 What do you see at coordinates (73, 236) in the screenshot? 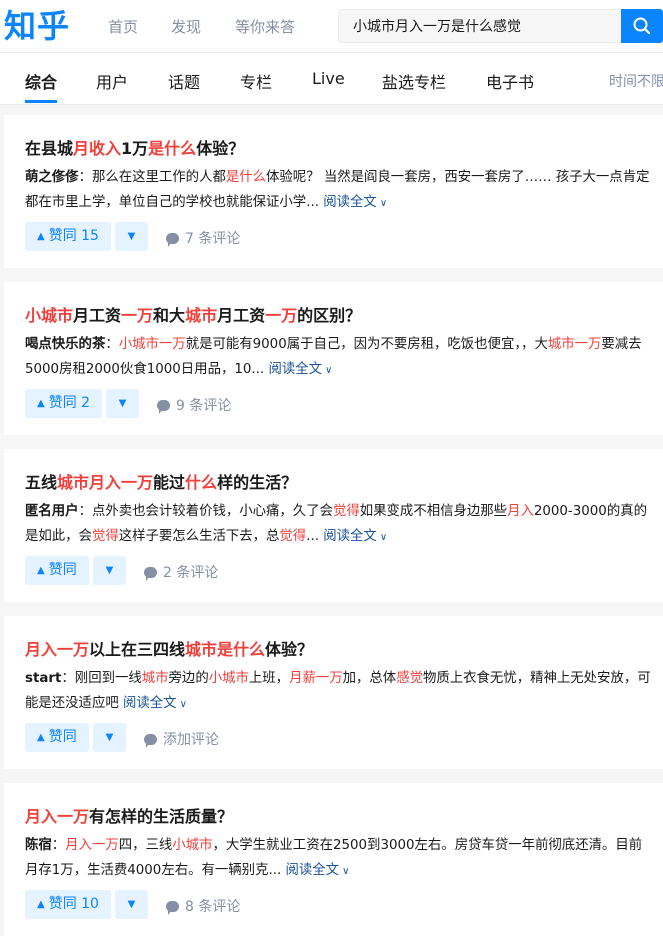
I see `upvote-label: 赞同 15` at bounding box center [73, 236].